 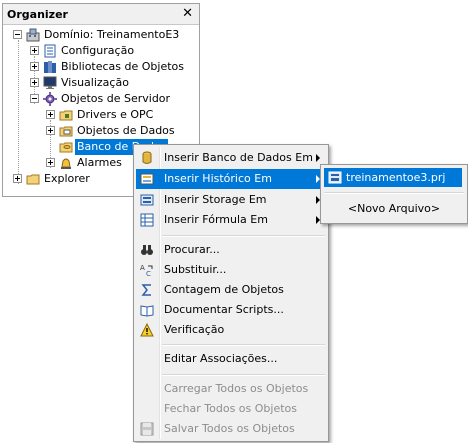 What do you see at coordinates (67, 178) in the screenshot?
I see `tree-label: Explorer` at bounding box center [67, 178].